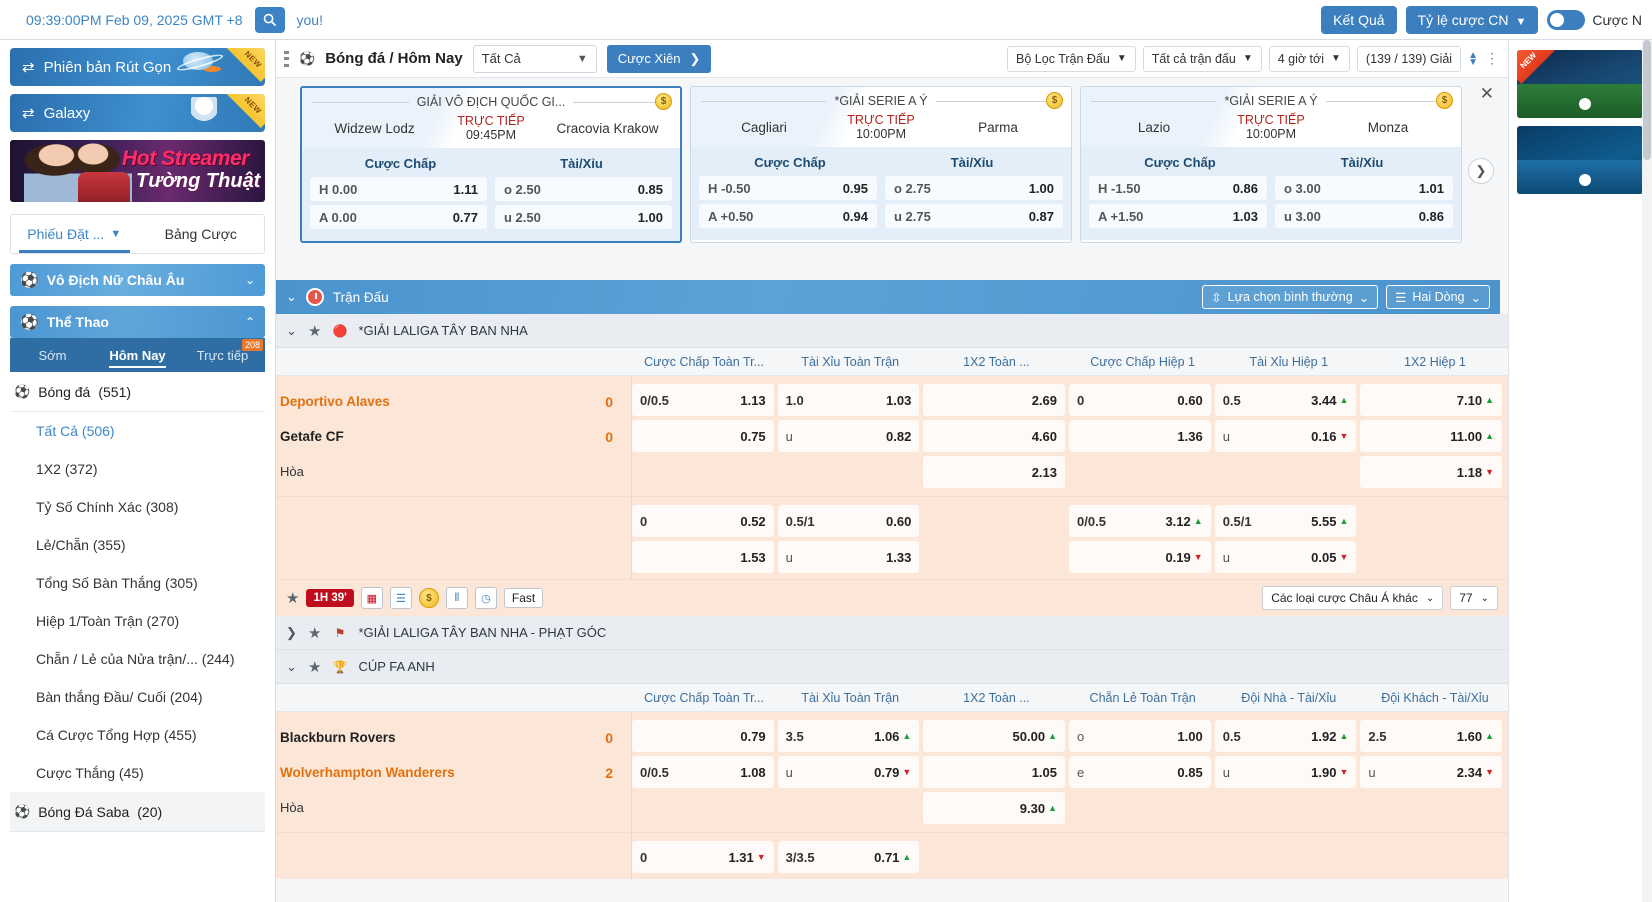 Image resolution: width=1652 pixels, height=902 pixels. Describe the element at coordinates (1364, 188) in the screenshot. I see `featured-card-3-ou-over: o 3.00 1.01` at that location.